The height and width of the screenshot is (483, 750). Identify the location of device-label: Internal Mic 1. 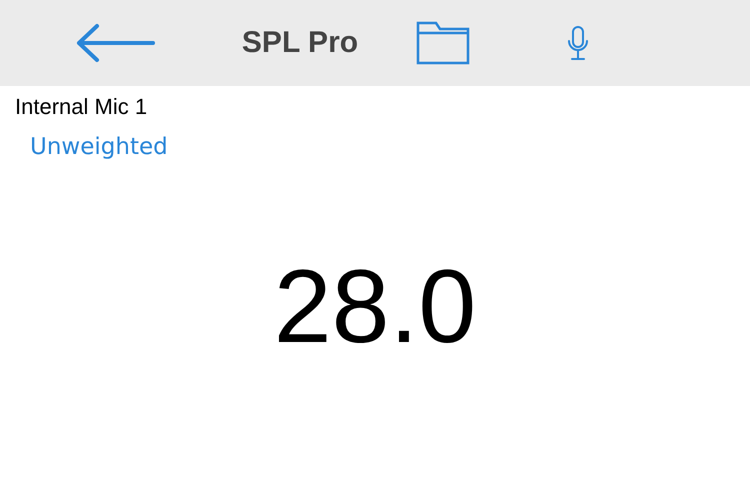
(81, 107).